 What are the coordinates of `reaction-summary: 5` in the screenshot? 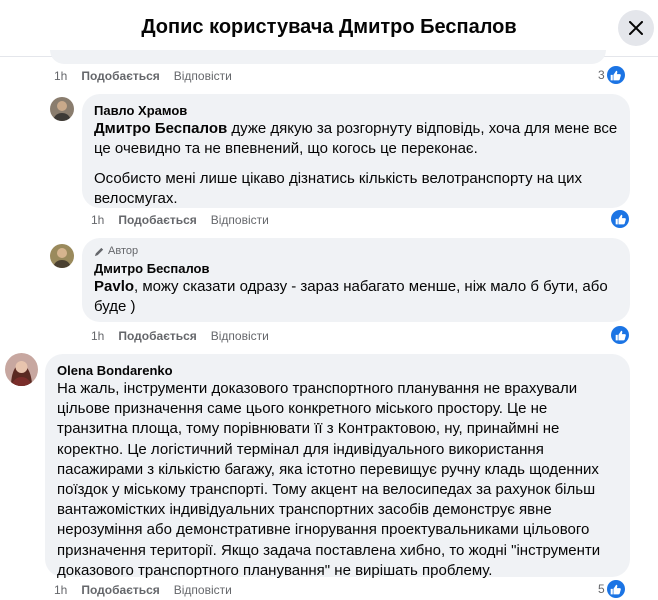 It's located at (611, 589).